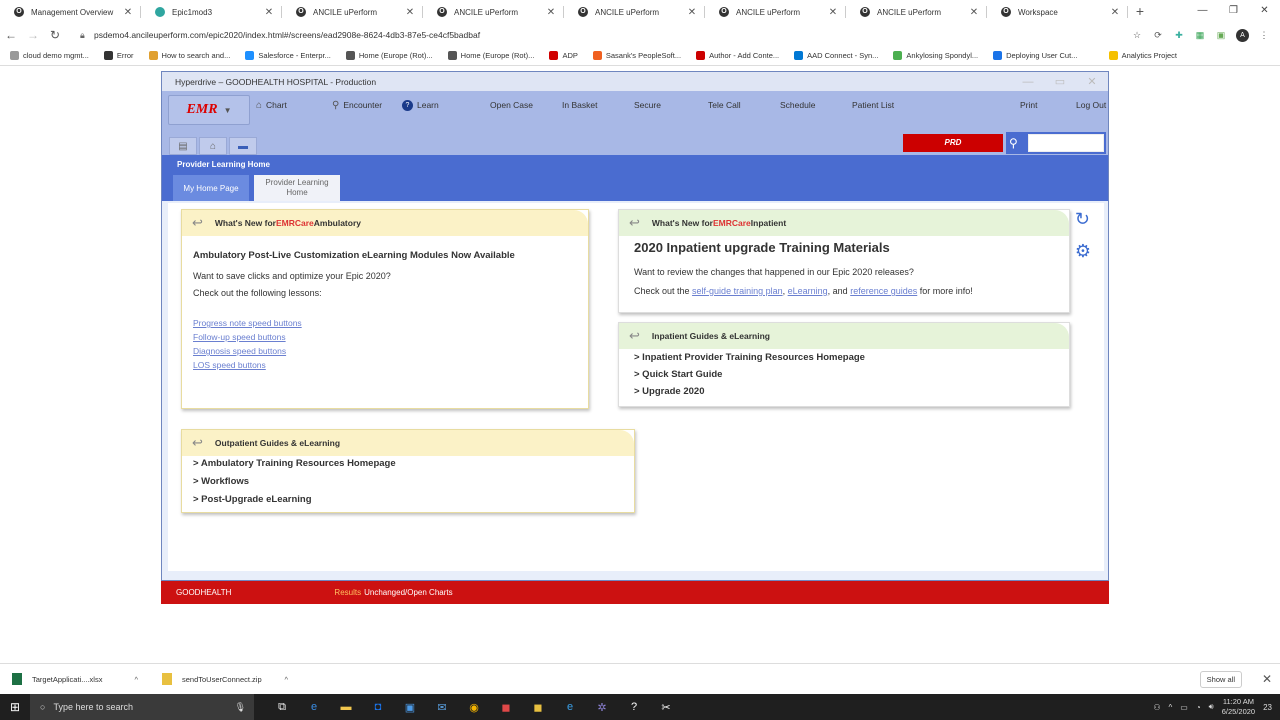  Describe the element at coordinates (1220, 679) in the screenshot. I see `show-all-button: Show all` at that location.